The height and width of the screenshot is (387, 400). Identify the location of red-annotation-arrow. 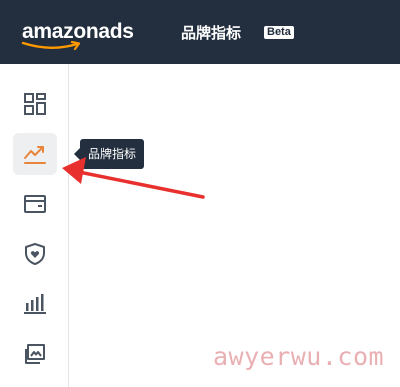
(133, 178).